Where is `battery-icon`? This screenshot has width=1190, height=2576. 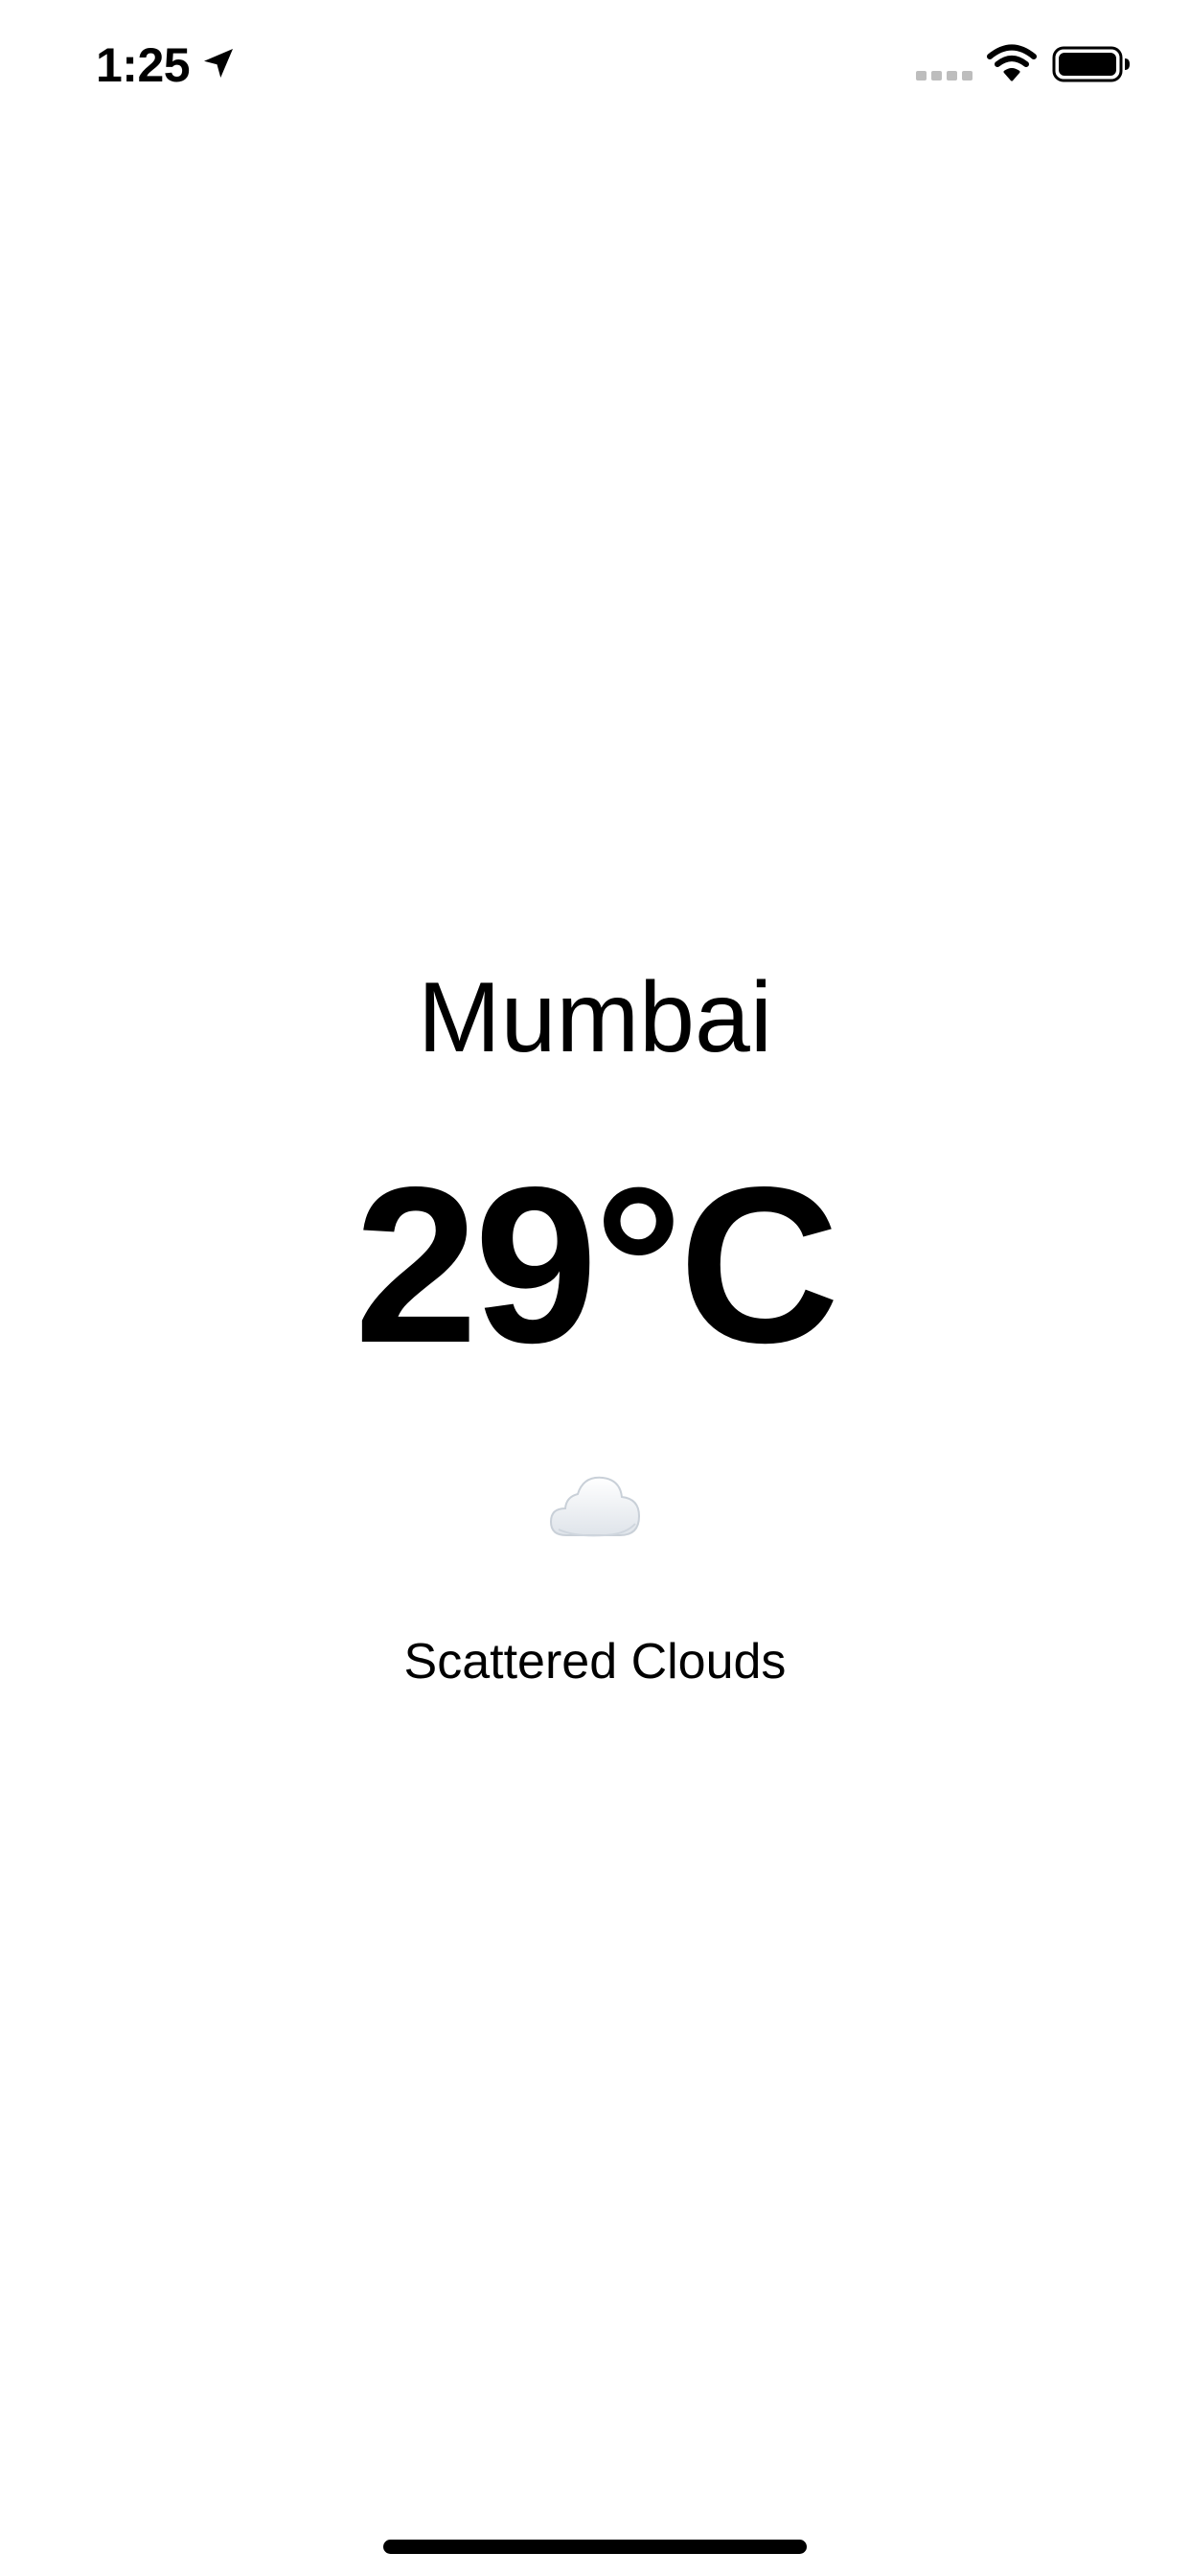 battery-icon is located at coordinates (1091, 64).